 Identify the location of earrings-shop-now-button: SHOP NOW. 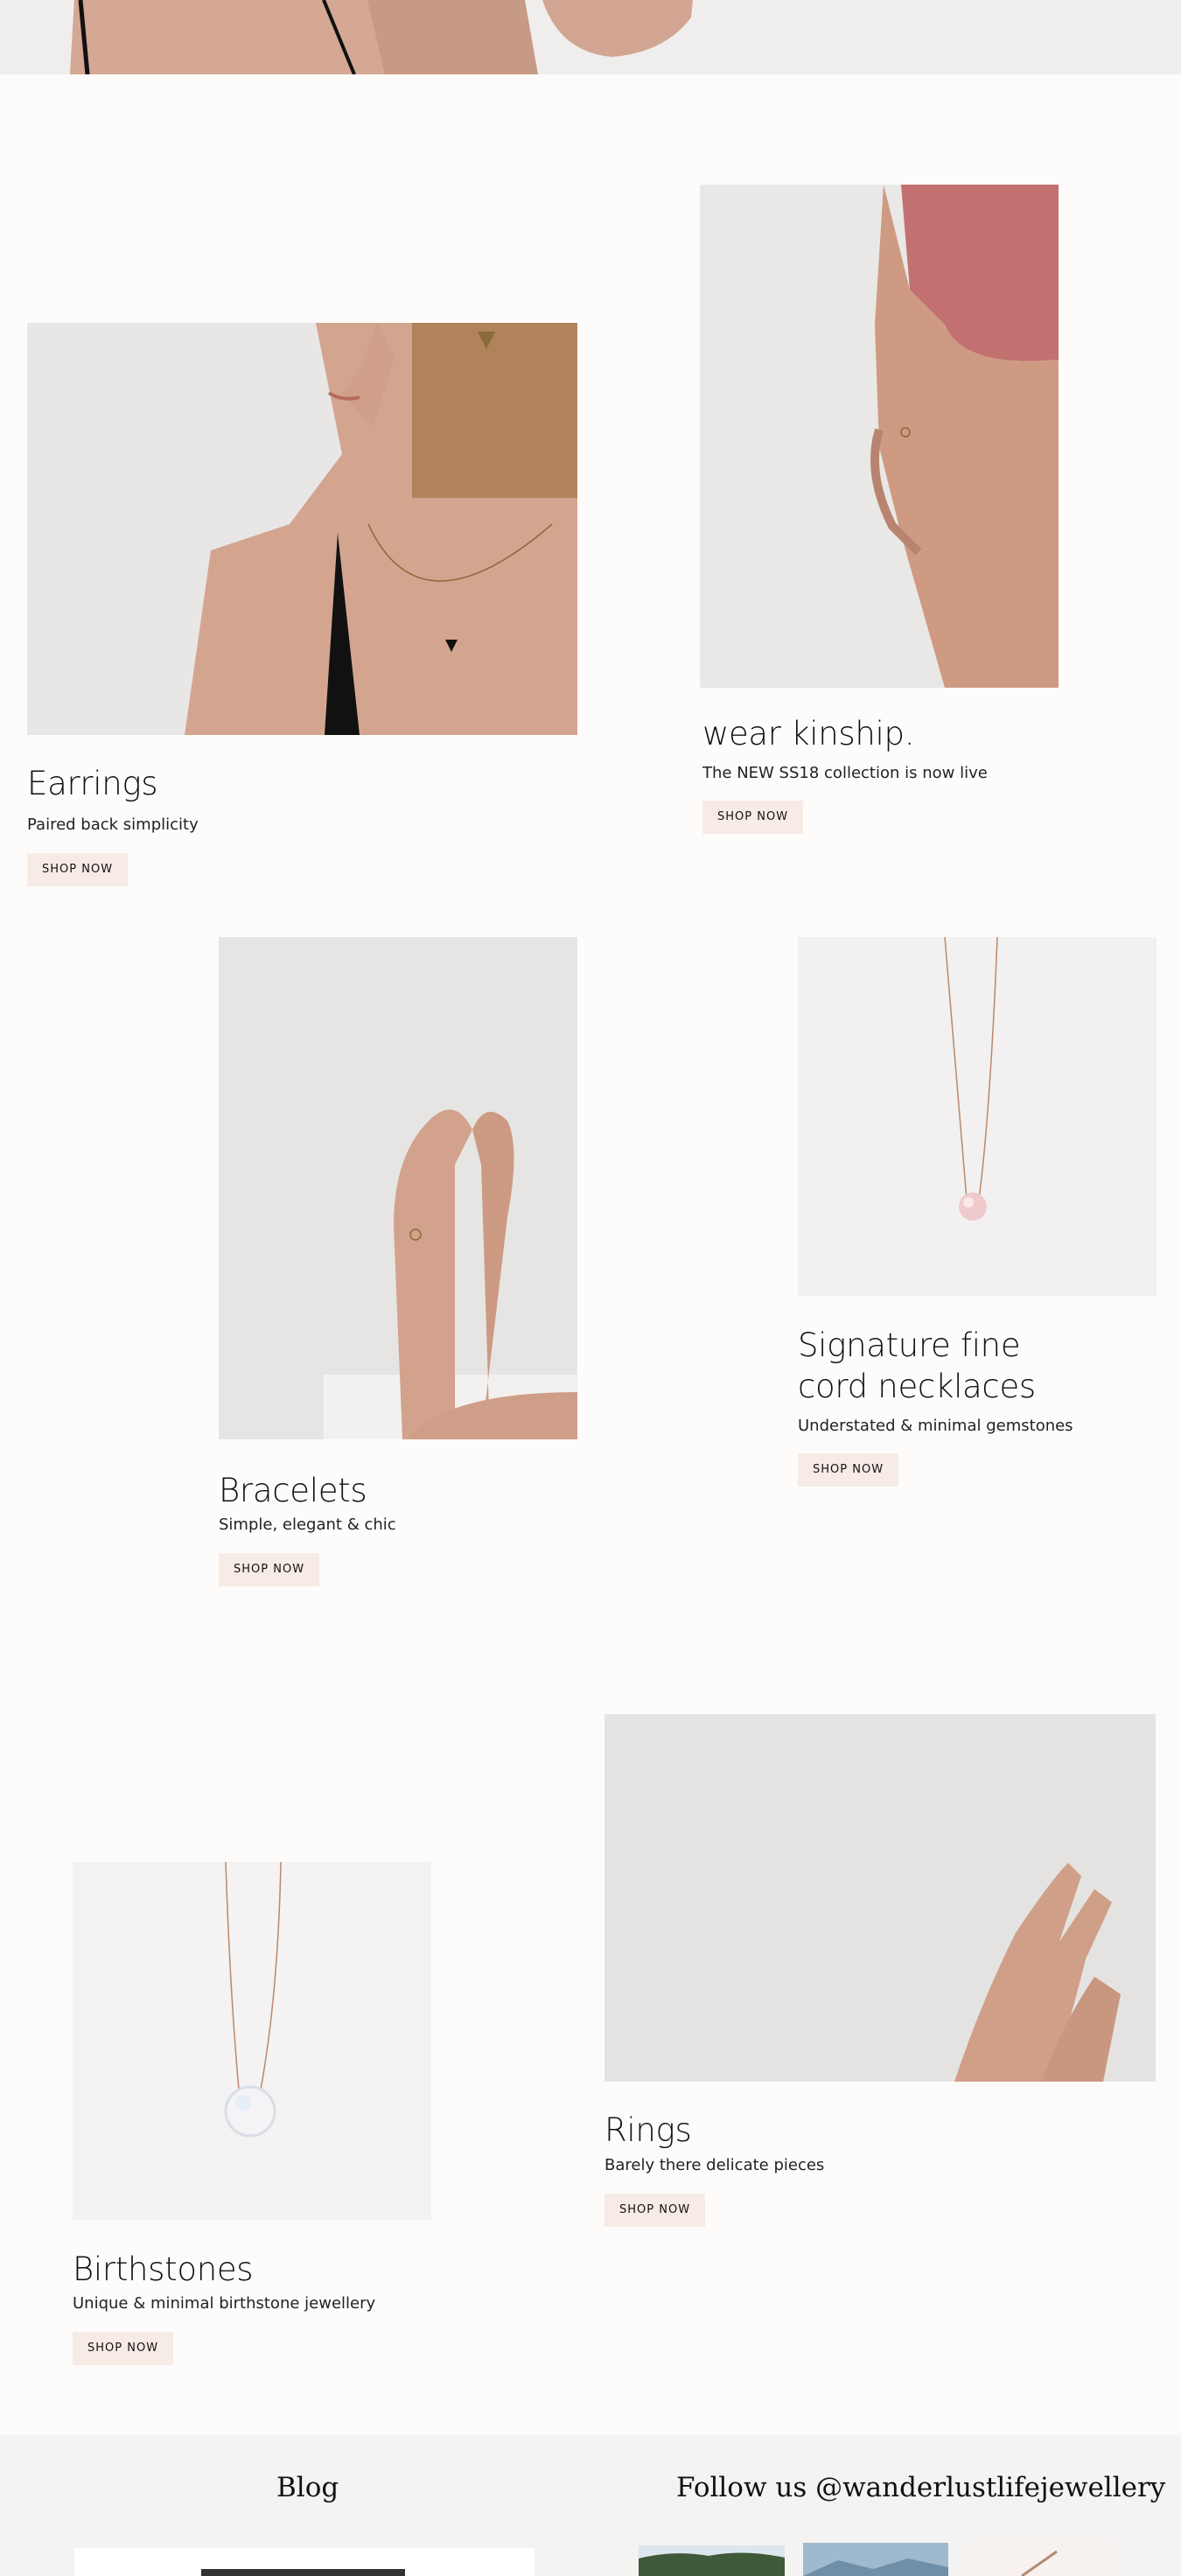
(78, 869).